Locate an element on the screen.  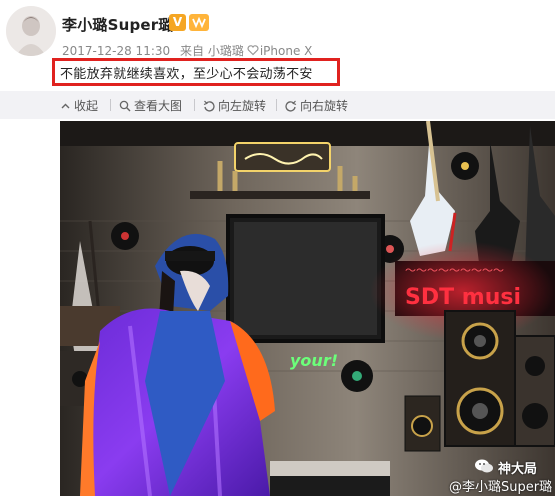
view-large-label: 查看大图 is located at coordinates (158, 106).